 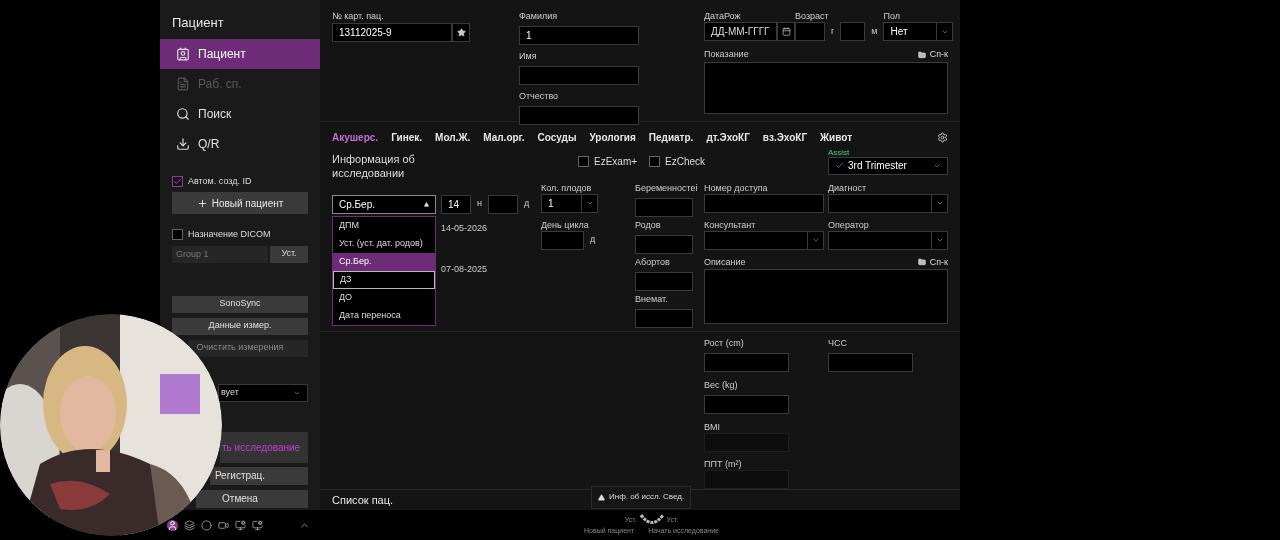 I want to click on favorite-button, so click(x=461, y=32).